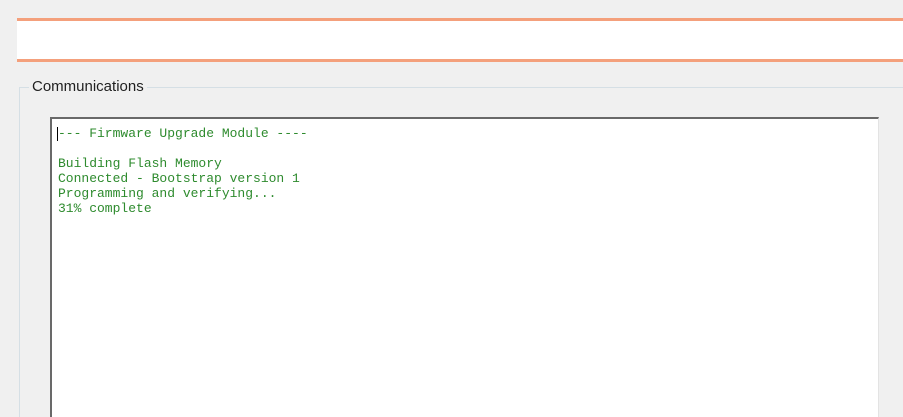 Image resolution: width=903 pixels, height=417 pixels. What do you see at coordinates (460, 40) in the screenshot?
I see `top-field` at bounding box center [460, 40].